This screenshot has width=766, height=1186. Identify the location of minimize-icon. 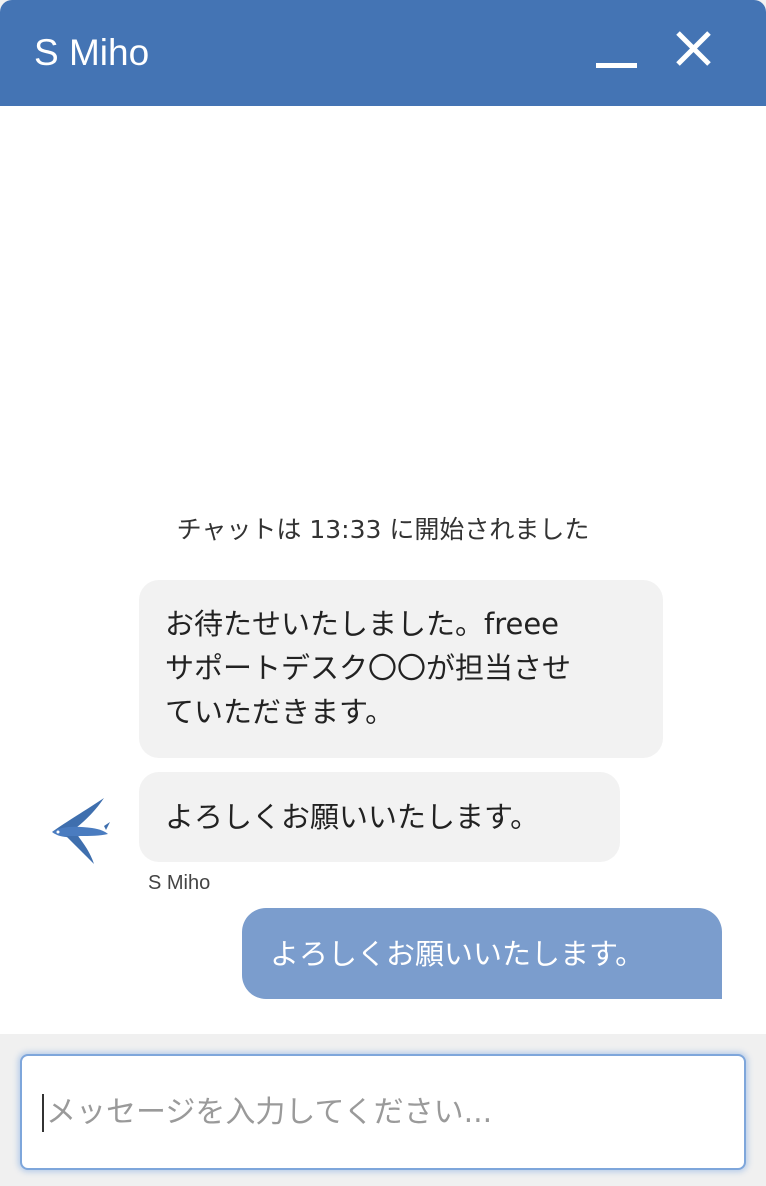
(616, 65).